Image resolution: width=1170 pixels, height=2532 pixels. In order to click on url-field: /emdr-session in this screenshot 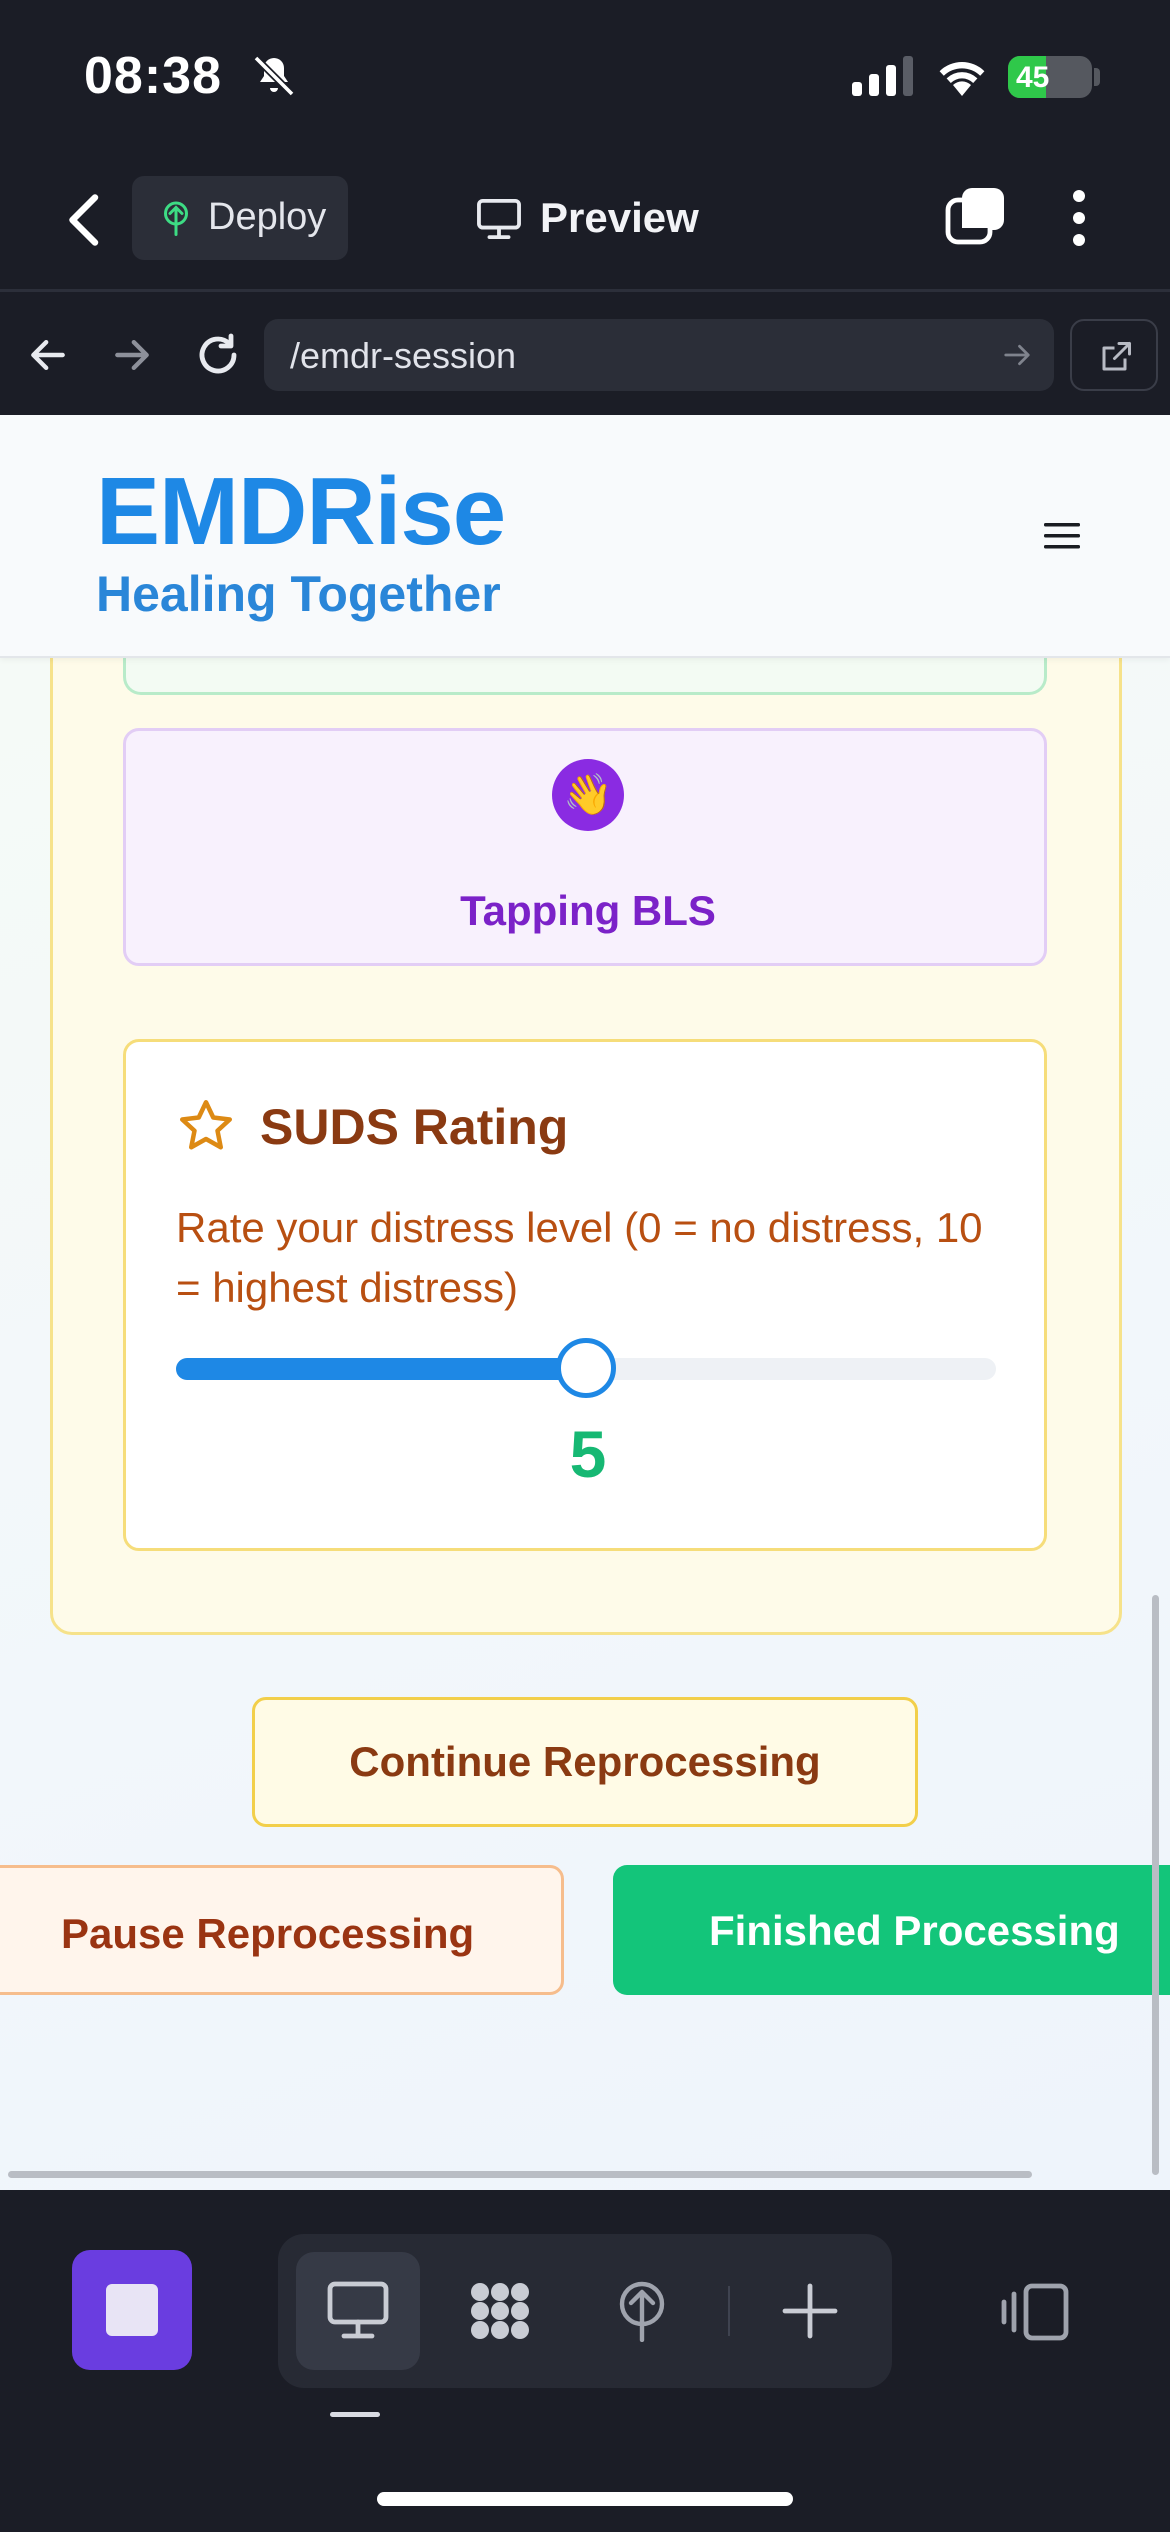, I will do `click(659, 355)`.